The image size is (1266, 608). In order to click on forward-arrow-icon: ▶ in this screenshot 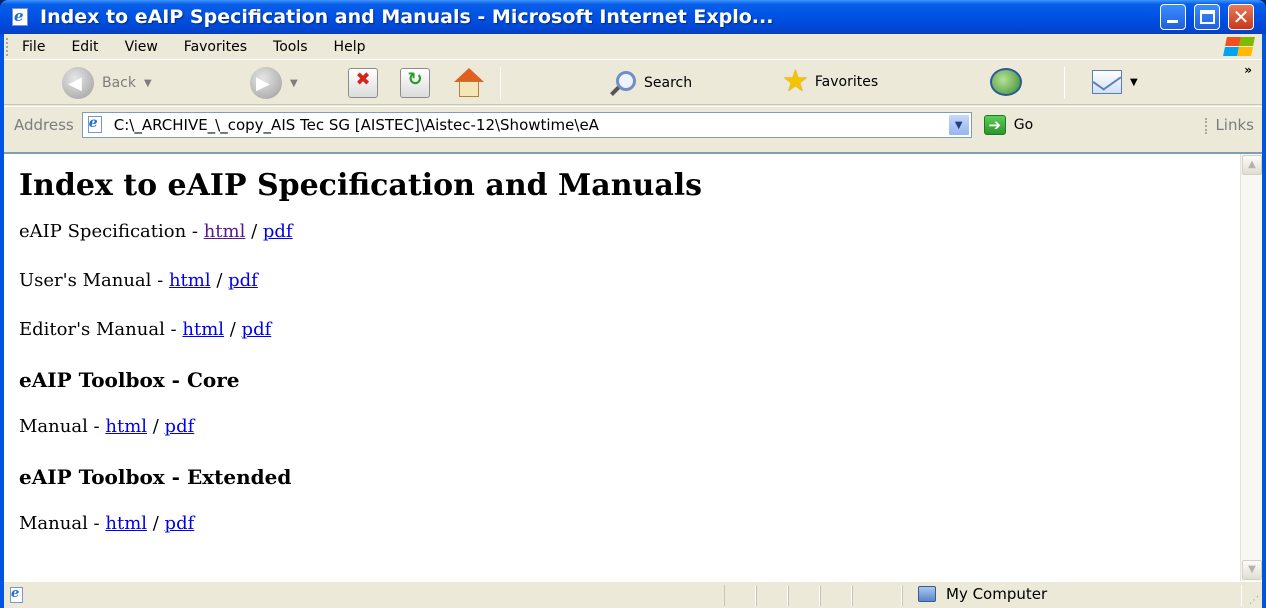, I will do `click(266, 83)`.